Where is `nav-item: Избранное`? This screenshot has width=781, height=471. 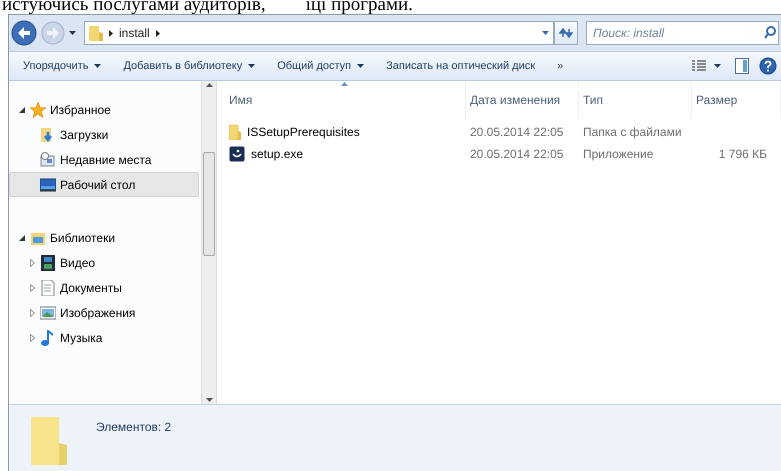 nav-item: Избранное is located at coordinates (105, 109).